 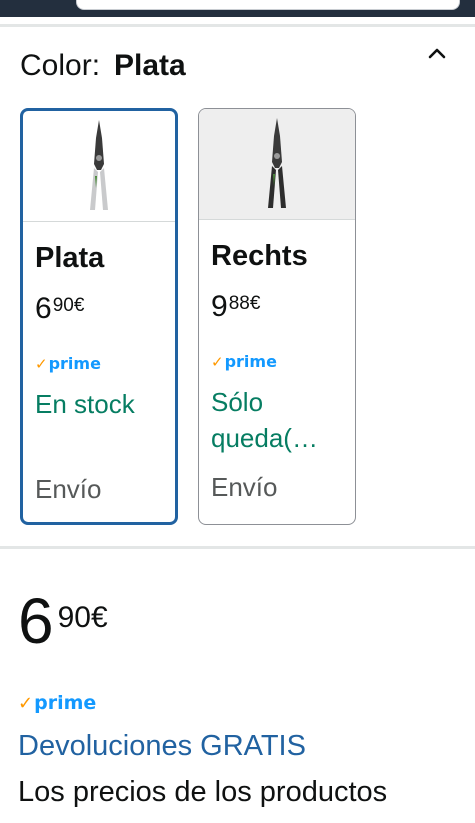 What do you see at coordinates (60, 65) in the screenshot?
I see `color-label: Color:` at bounding box center [60, 65].